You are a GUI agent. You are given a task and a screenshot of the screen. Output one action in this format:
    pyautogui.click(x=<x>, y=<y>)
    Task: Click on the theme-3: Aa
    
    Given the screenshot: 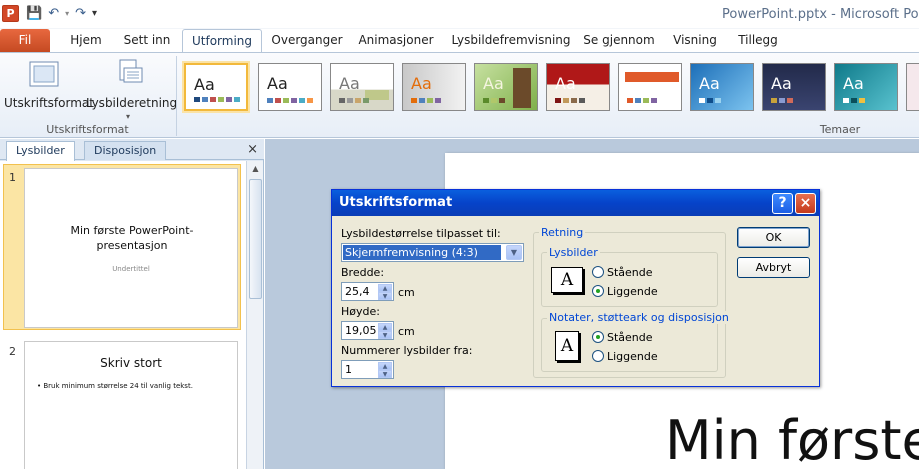 What is the action you would take?
    pyautogui.click(x=362, y=87)
    